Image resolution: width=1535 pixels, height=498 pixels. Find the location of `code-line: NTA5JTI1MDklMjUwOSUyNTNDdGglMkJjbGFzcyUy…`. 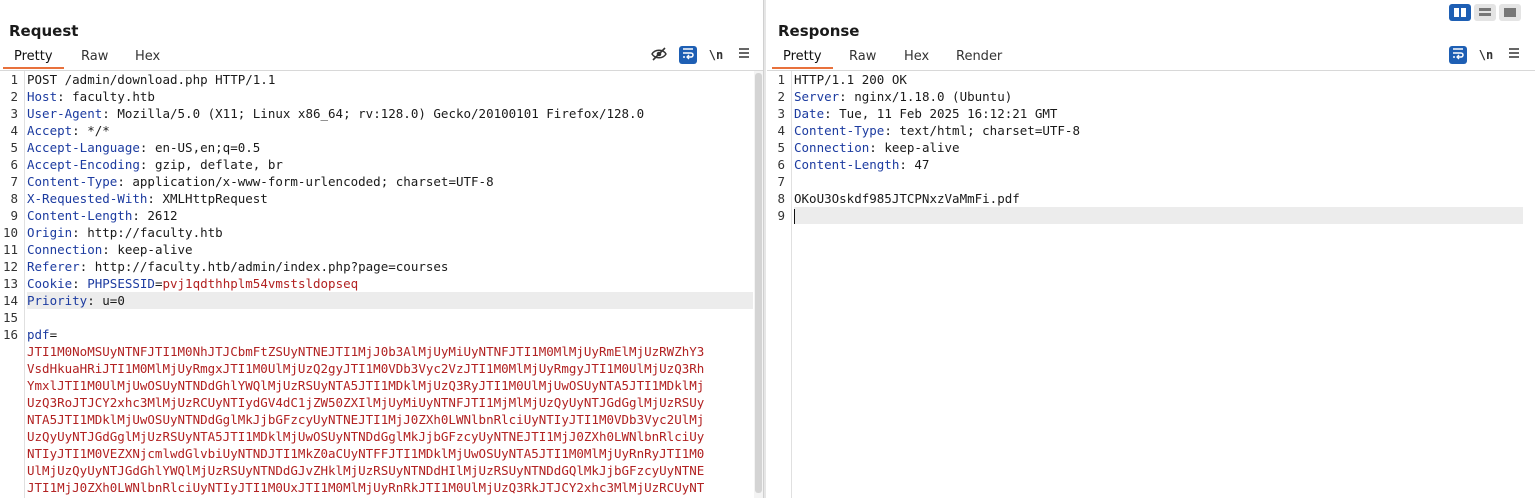

code-line: NTA5JTI1MDklMjUwOSUyNTNDdGglMkJjbGFzcyUy… is located at coordinates (390, 419).